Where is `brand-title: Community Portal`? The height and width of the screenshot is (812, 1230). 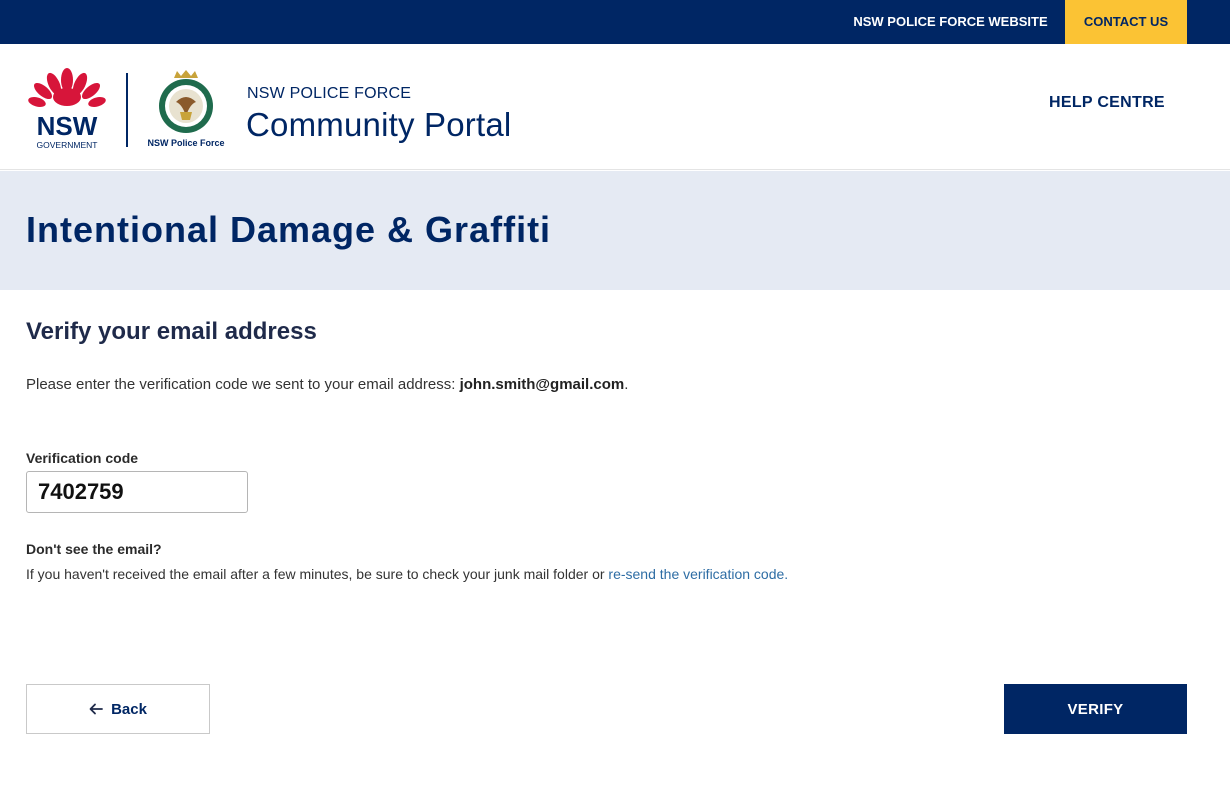
brand-title: Community Portal is located at coordinates (379, 124).